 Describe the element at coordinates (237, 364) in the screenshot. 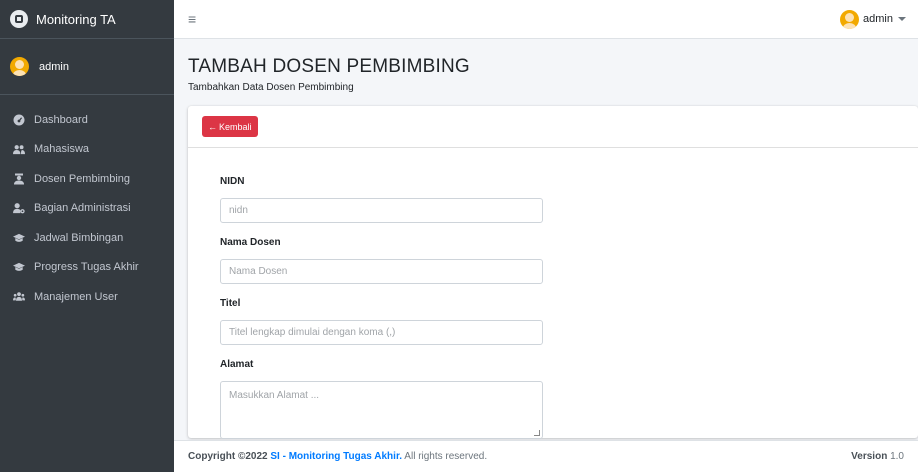

I see `alamat-label: Alamat` at that location.